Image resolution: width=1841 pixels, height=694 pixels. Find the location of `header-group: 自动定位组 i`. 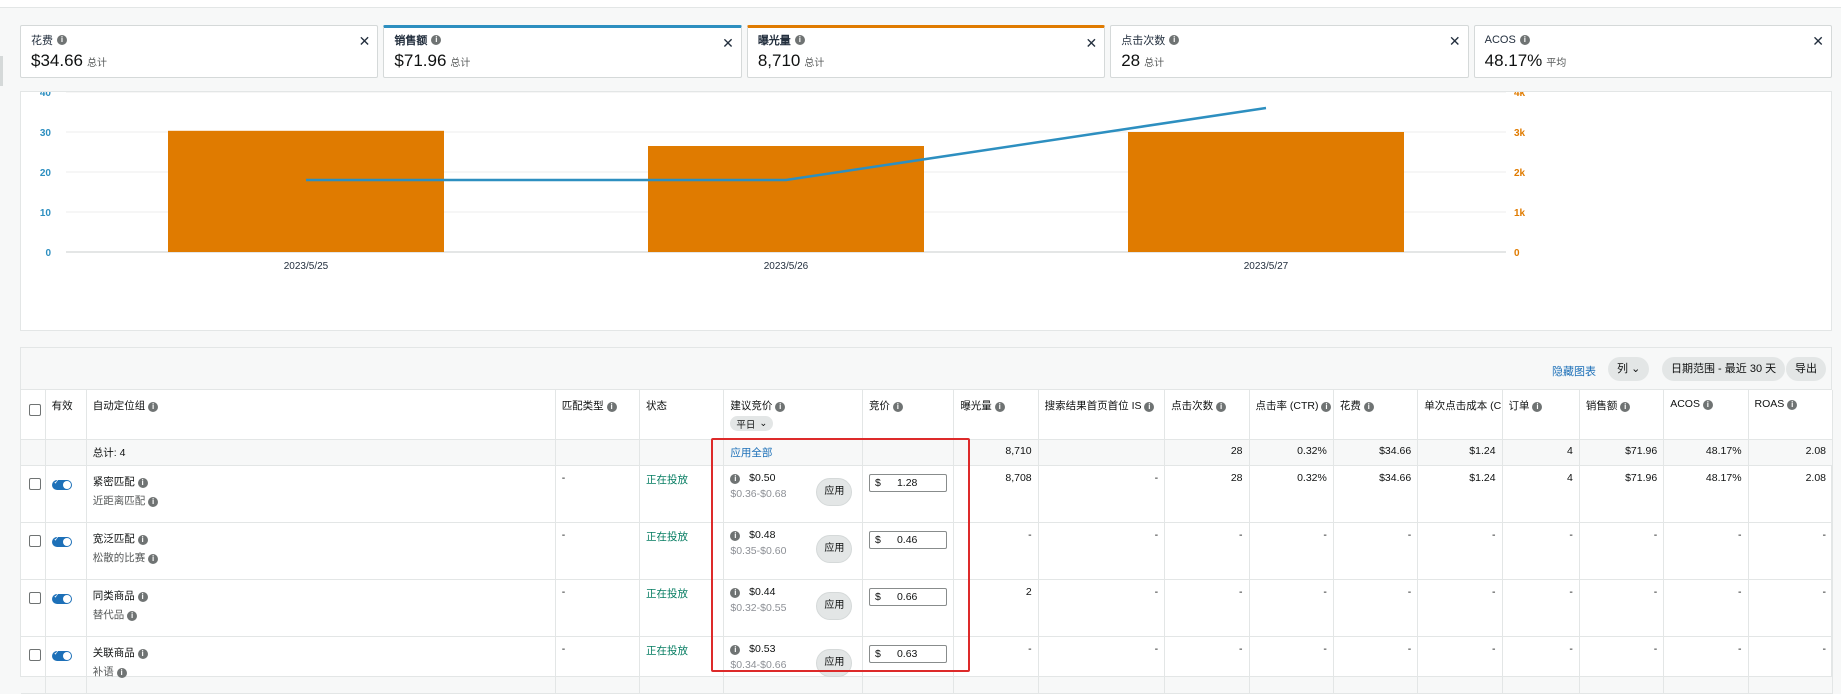

header-group: 自动定位组 i is located at coordinates (321, 415).